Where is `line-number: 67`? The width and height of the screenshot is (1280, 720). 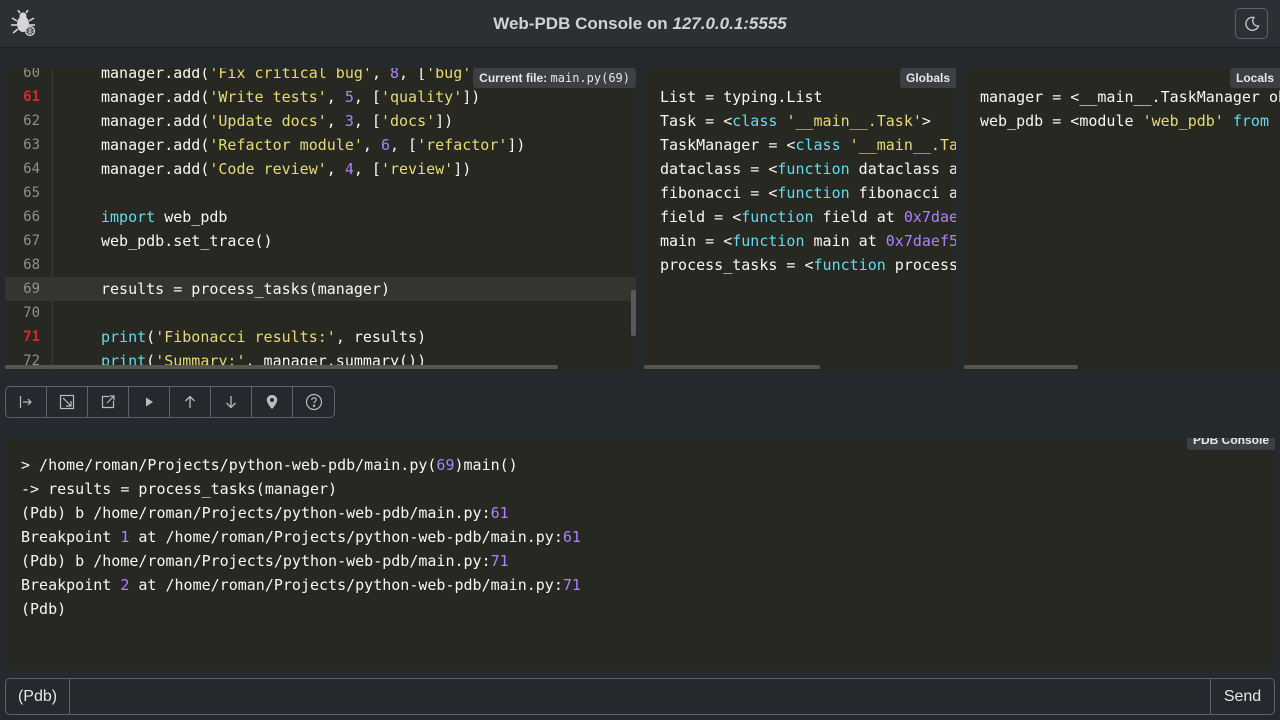 line-number: 67 is located at coordinates (22, 241).